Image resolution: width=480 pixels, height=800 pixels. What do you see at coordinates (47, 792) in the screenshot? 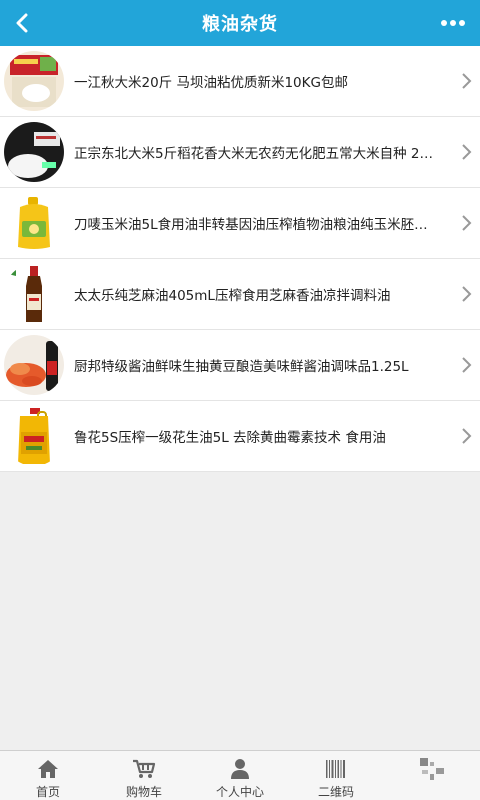
I see `tab-label: 首页` at bounding box center [47, 792].